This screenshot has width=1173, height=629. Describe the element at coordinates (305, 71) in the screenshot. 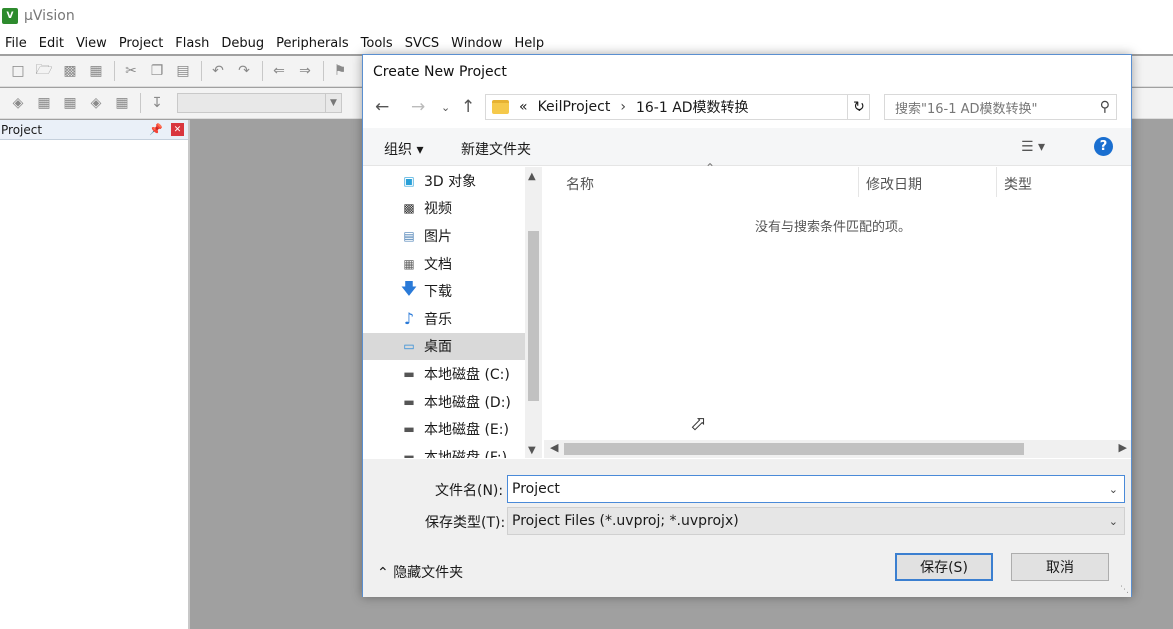

I see `nav-forward-icon: ⇒` at that location.